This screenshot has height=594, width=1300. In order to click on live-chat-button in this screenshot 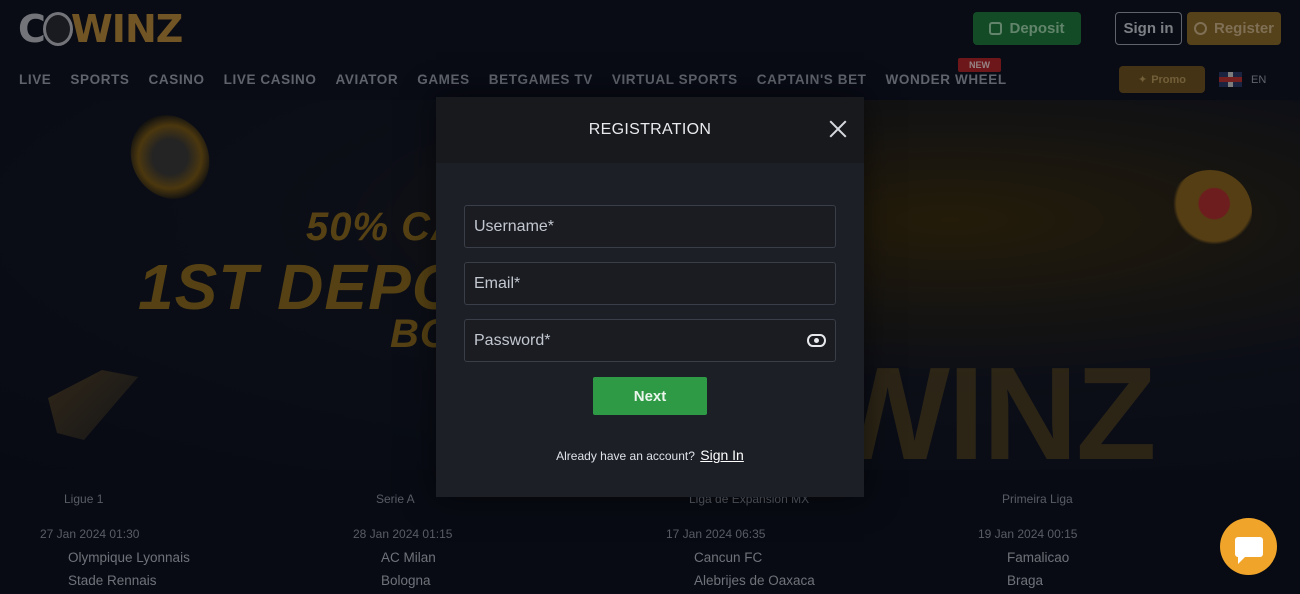, I will do `click(1248, 546)`.